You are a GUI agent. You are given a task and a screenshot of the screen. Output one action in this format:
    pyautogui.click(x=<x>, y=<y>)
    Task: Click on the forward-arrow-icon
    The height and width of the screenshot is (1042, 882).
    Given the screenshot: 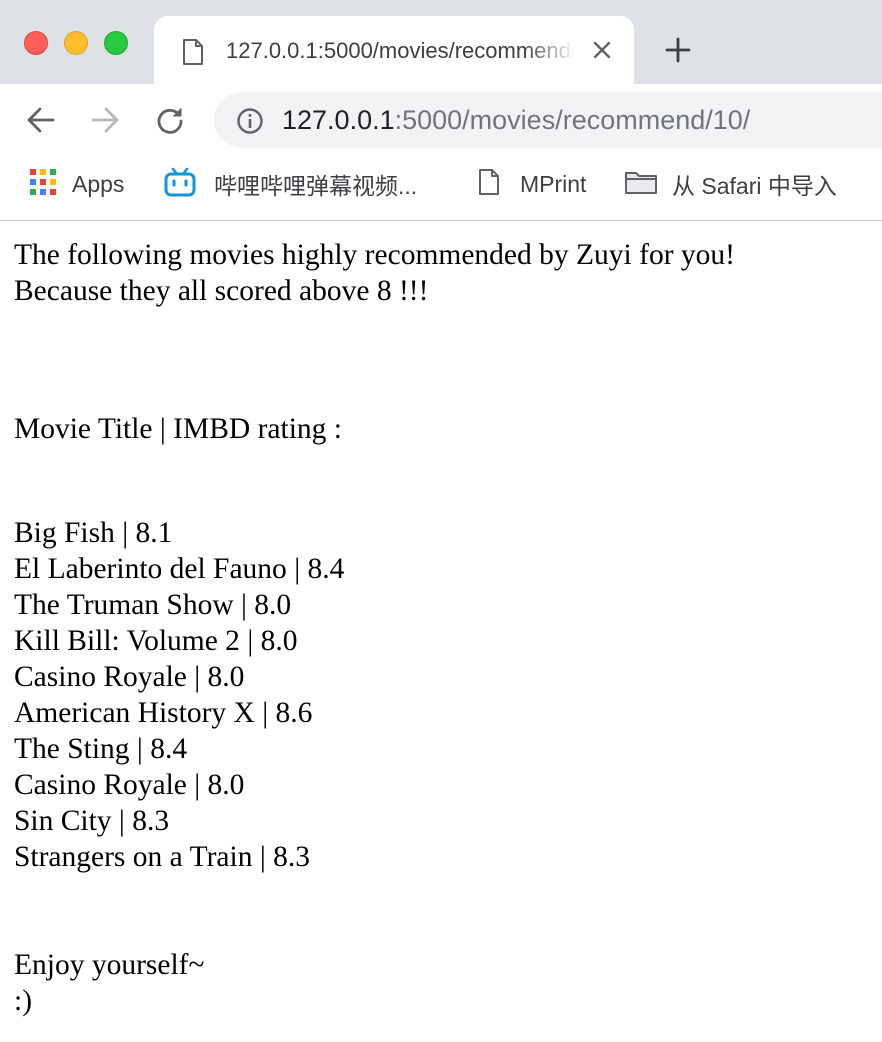 What is the action you would take?
    pyautogui.click(x=105, y=122)
    